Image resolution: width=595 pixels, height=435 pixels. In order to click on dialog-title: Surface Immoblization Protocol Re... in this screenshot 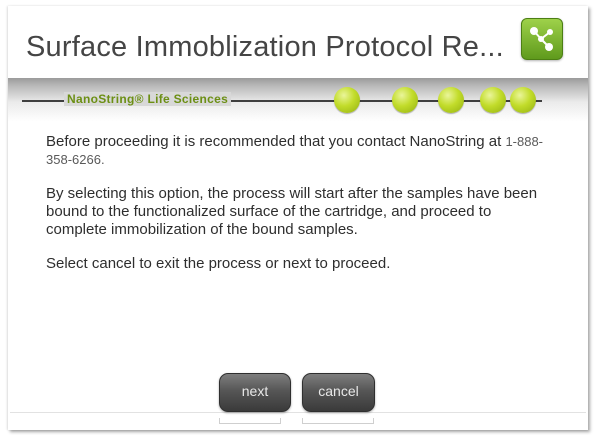, I will do `click(265, 47)`.